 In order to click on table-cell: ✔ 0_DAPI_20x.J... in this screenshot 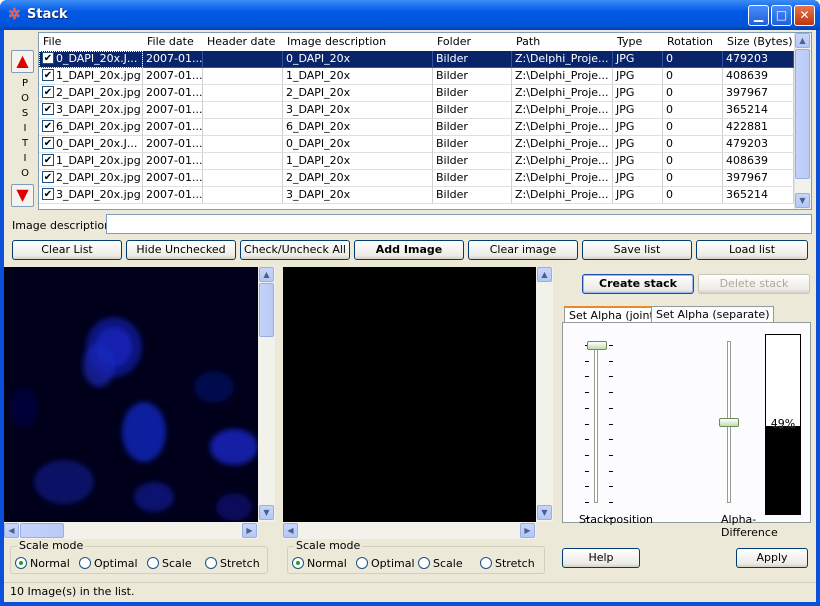, I will do `click(91, 144)`.